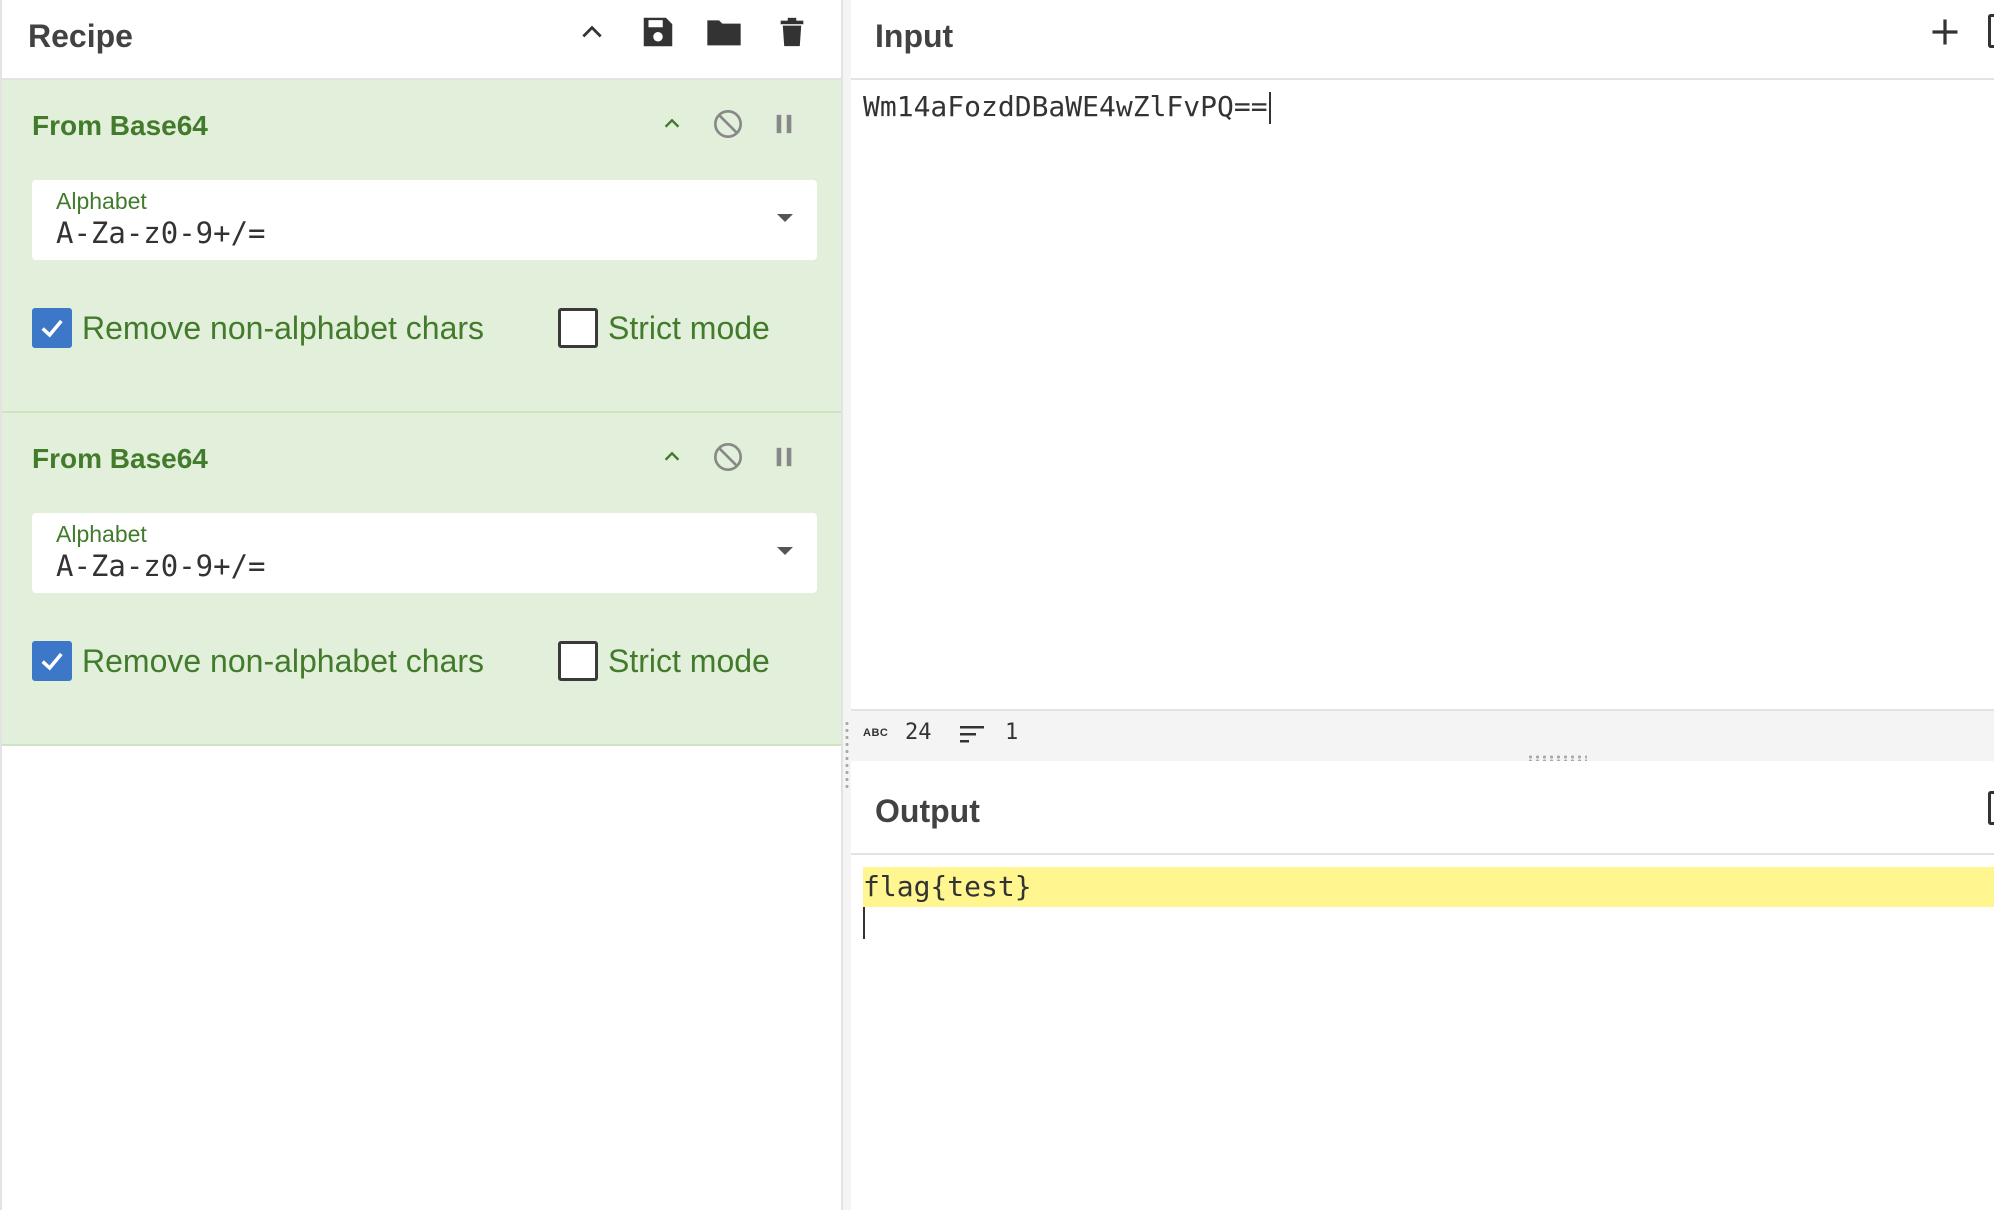  What do you see at coordinates (1991, 808) in the screenshot?
I see `save-output-icon` at bounding box center [1991, 808].